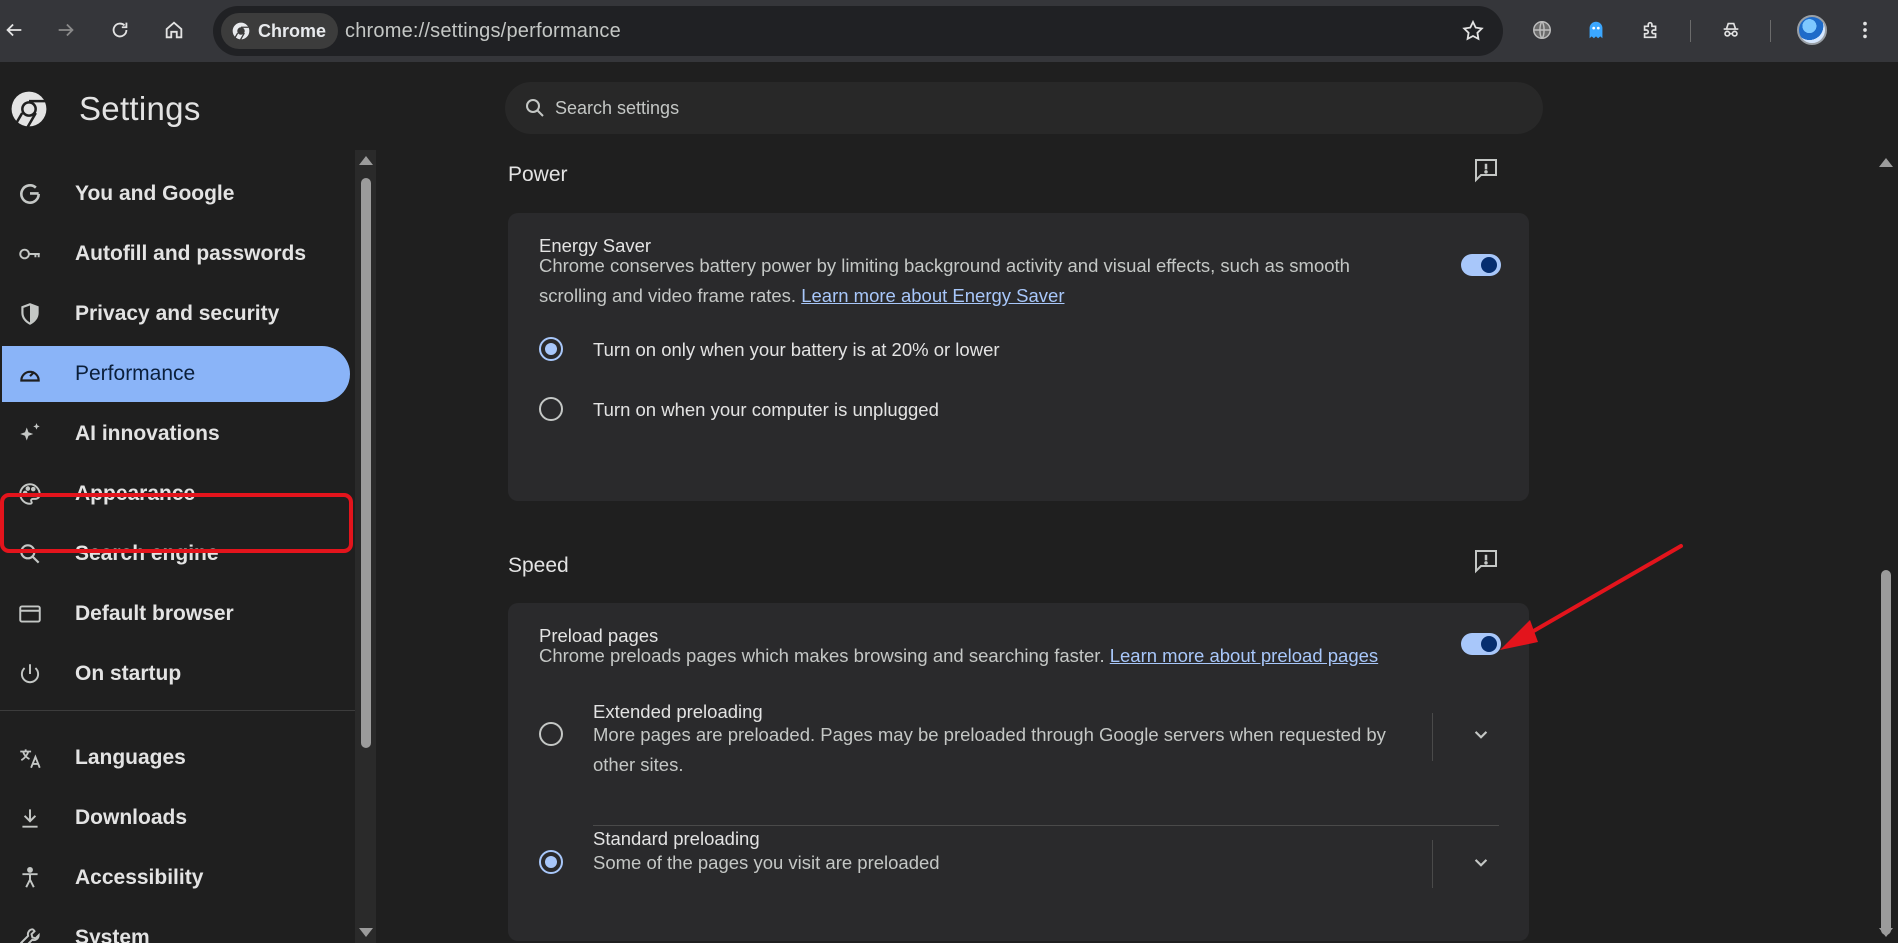  I want to click on sidebar-item-performance: Performance, so click(175, 374).